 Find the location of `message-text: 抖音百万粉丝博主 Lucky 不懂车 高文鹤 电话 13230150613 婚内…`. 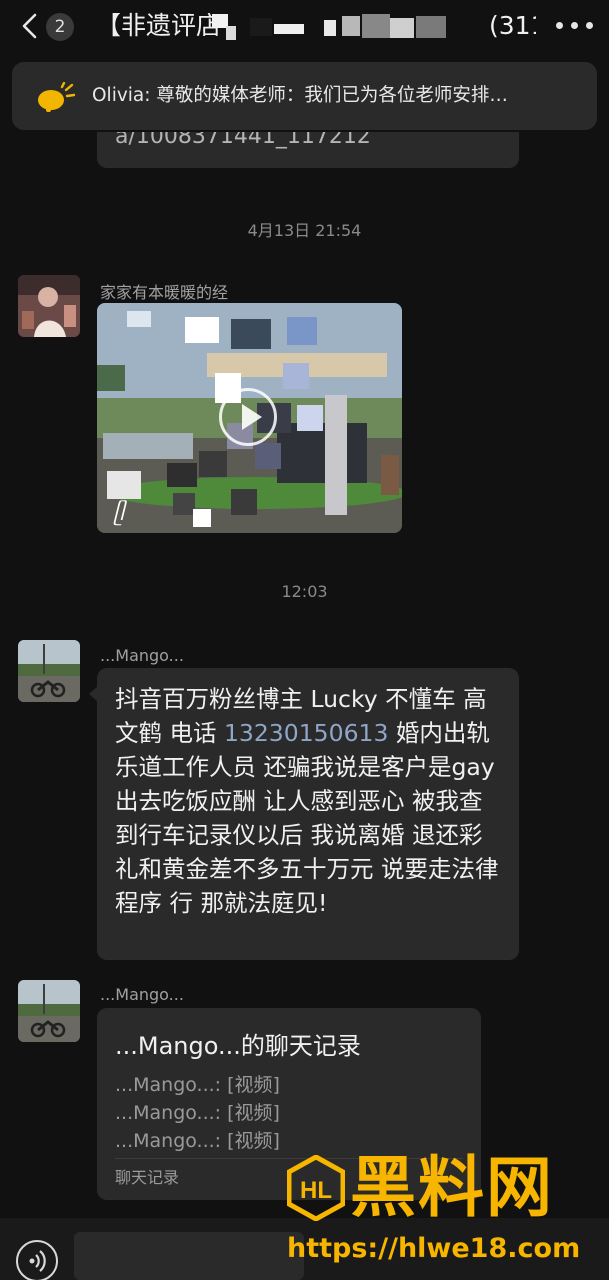

message-text: 抖音百万粉丝博主 Lucky 不懂车 高文鹤 电话 13230150613 婚内… is located at coordinates (308, 801).